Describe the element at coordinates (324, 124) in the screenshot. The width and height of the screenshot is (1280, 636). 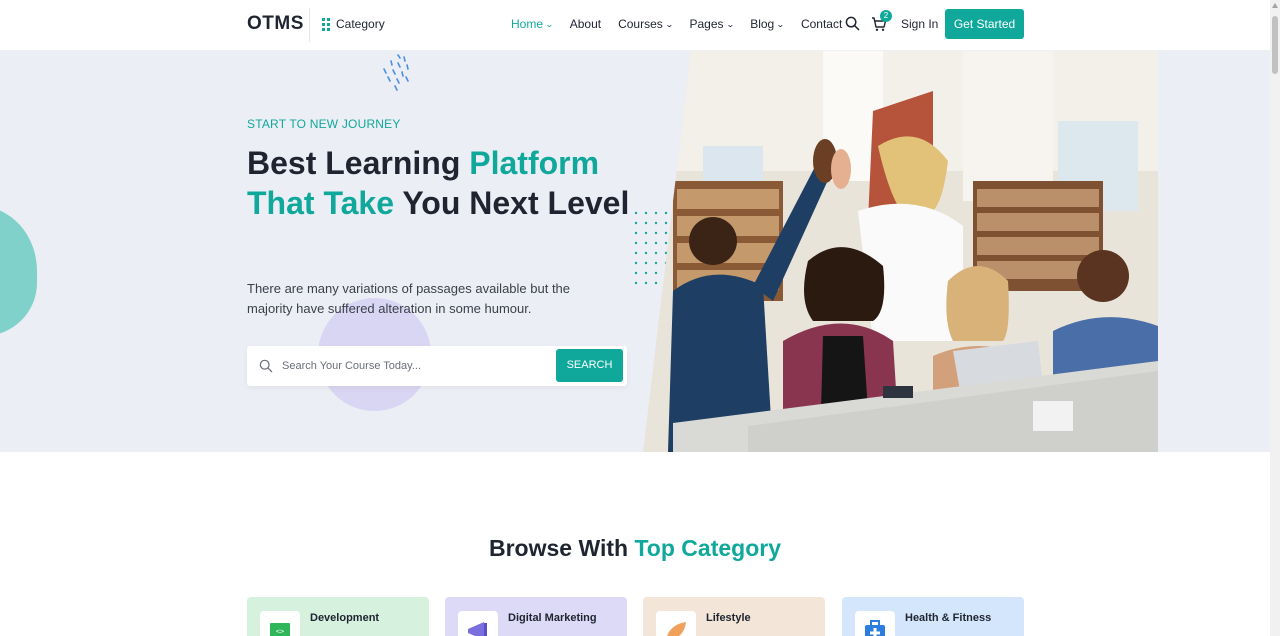
I see `hero-subtitle: START TO NEW JOURNEY` at that location.